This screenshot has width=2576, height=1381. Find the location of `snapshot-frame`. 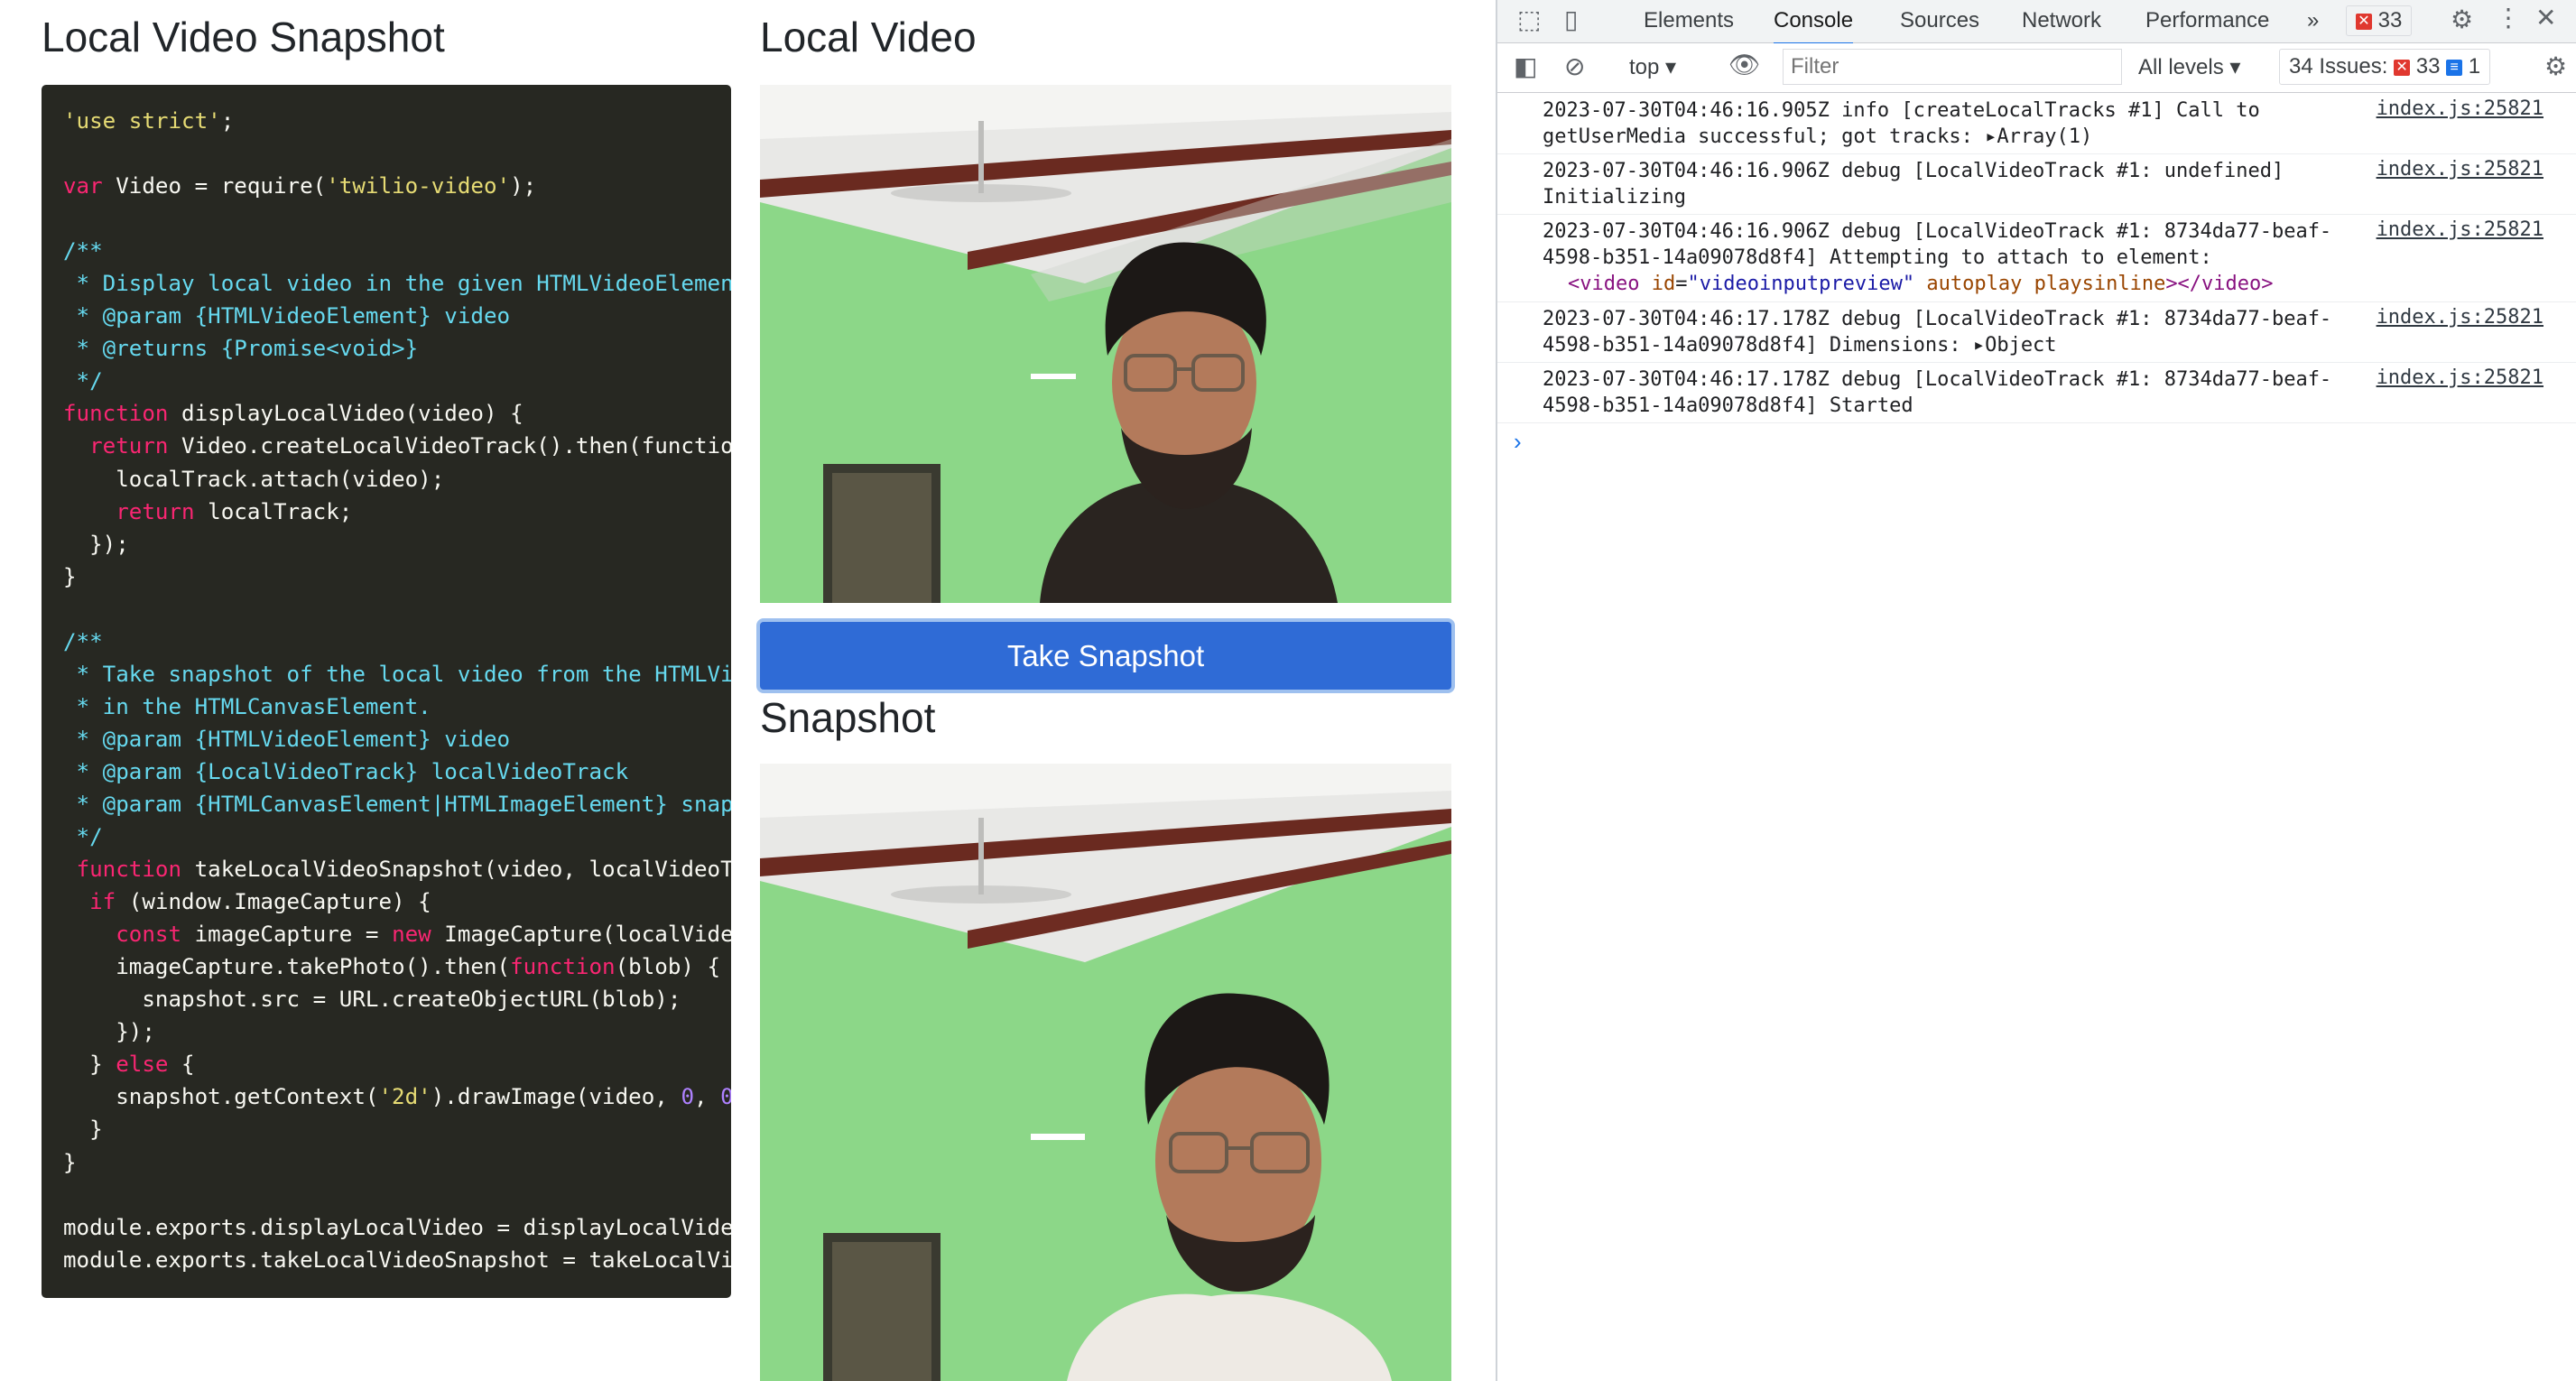

snapshot-frame is located at coordinates (1105, 1072).